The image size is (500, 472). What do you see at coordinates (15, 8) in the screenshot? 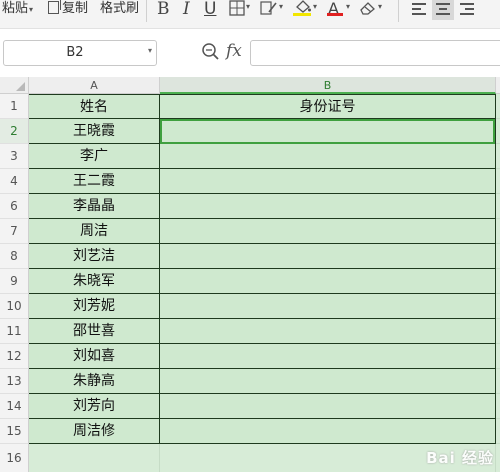
I see `paste-label: 粘贴` at bounding box center [15, 8].